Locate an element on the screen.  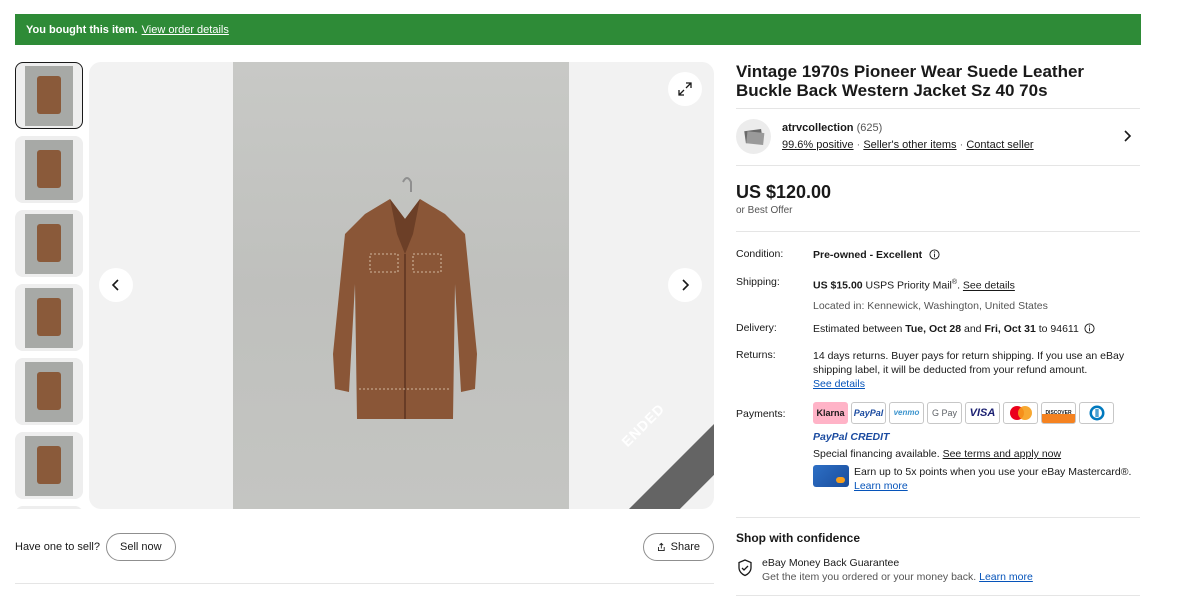
paypal-logo: PayPal is located at coordinates (868, 413).